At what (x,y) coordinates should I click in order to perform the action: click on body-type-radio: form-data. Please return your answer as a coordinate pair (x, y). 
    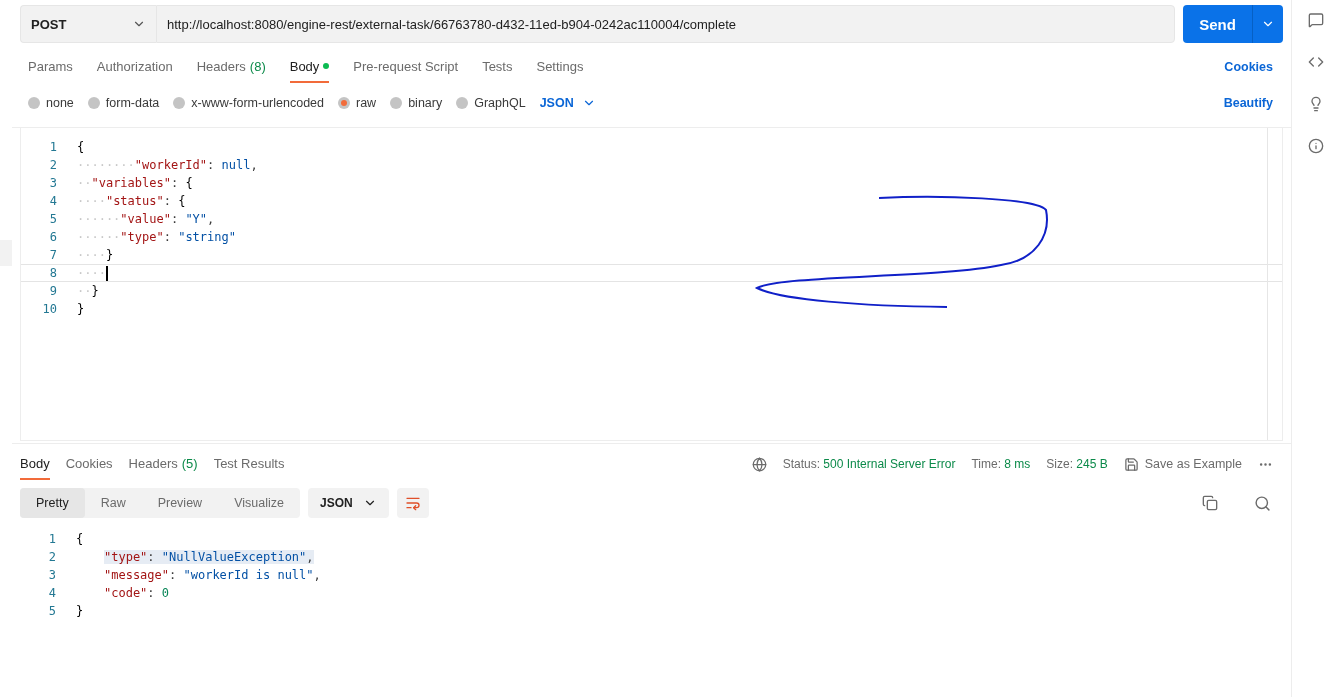
    Looking at the image, I should click on (123, 103).